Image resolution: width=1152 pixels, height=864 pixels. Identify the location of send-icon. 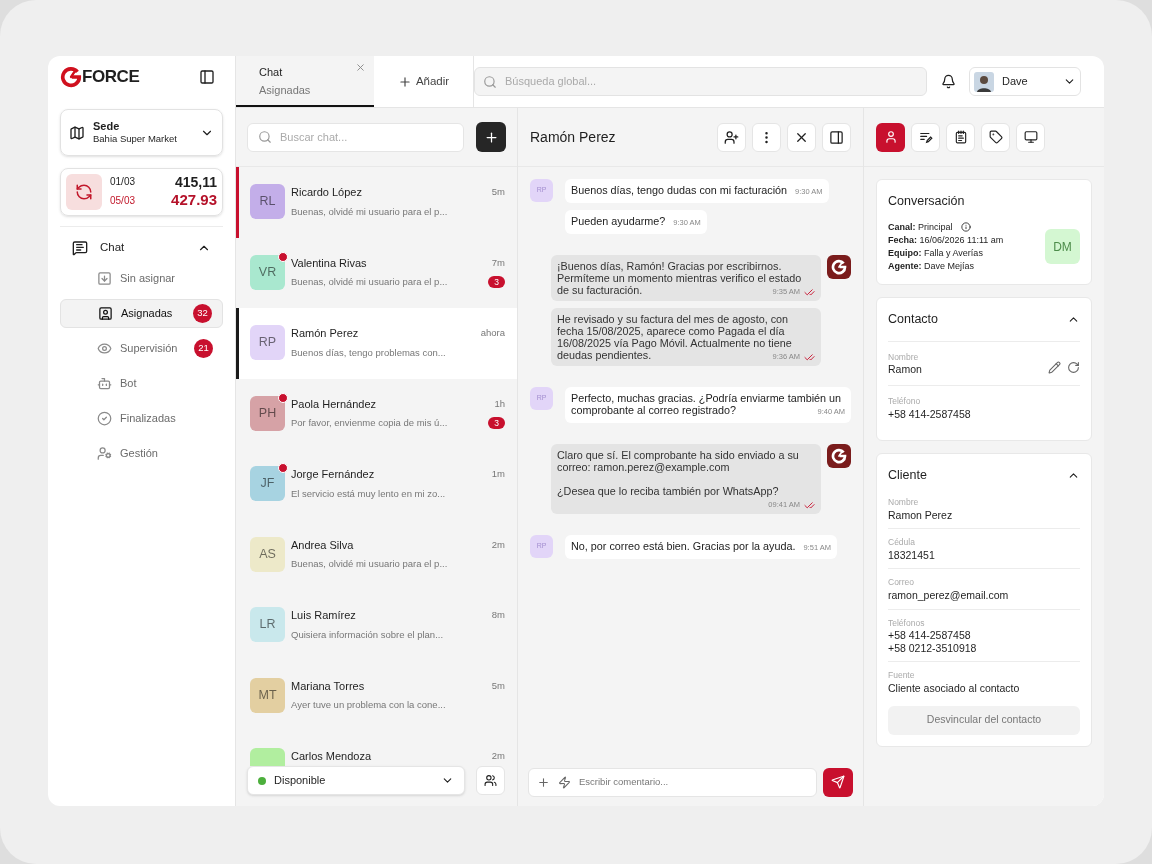
(838, 782).